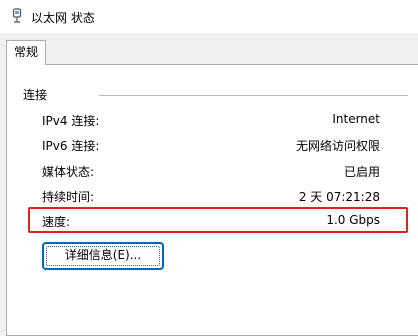 The width and height of the screenshot is (418, 336). What do you see at coordinates (26, 52) in the screenshot?
I see `tab-general: 常规` at bounding box center [26, 52].